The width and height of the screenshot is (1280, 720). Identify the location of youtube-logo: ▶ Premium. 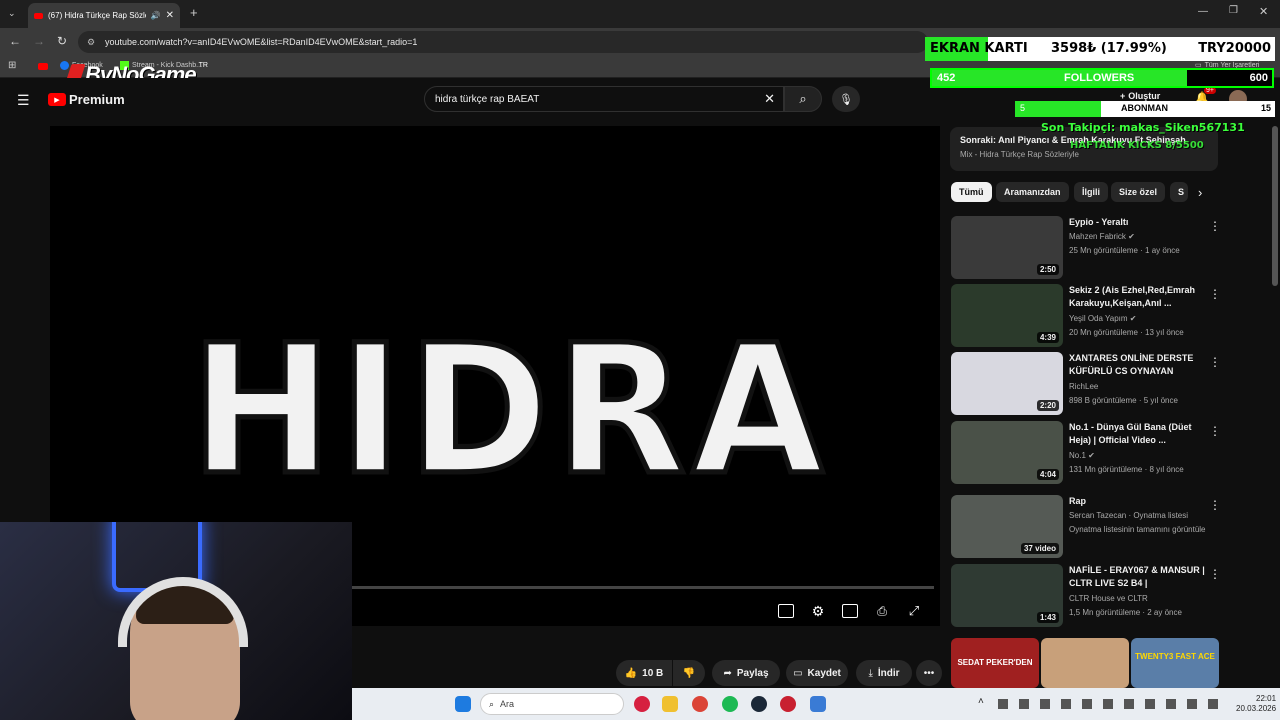
(86, 99).